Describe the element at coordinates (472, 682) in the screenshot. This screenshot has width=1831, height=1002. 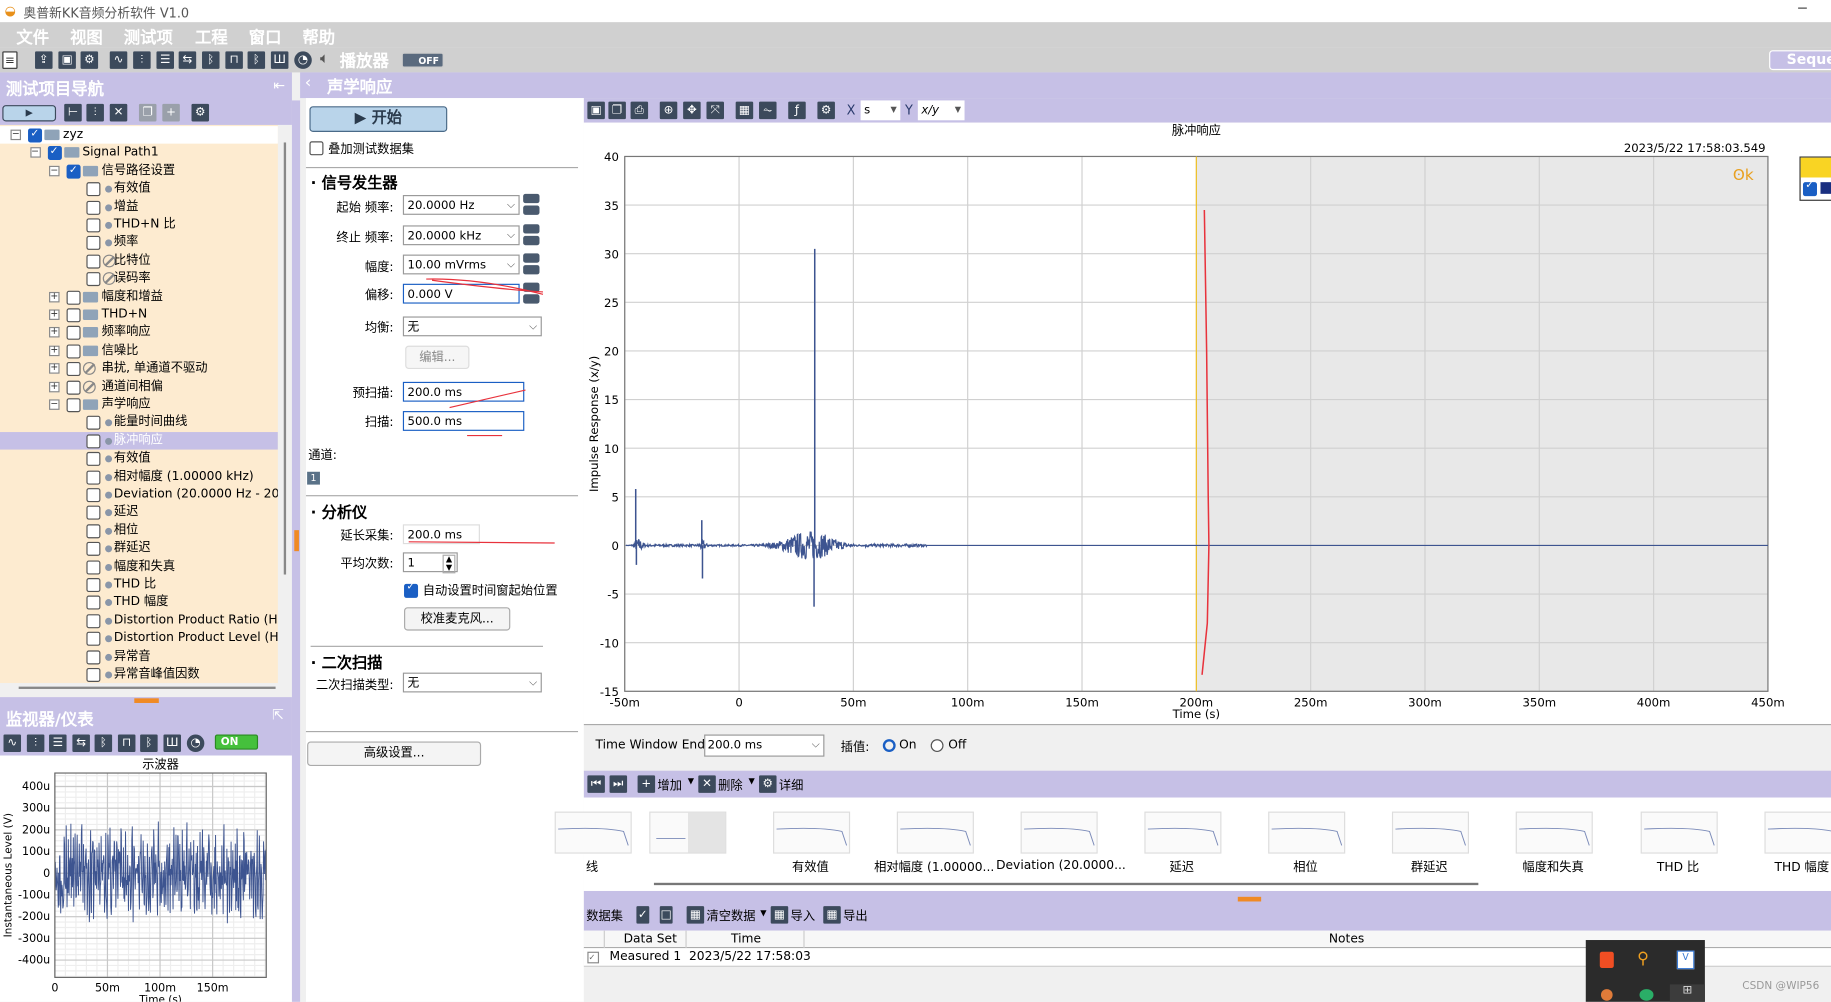
I see `secondary-type-select: 无 ⌵` at that location.